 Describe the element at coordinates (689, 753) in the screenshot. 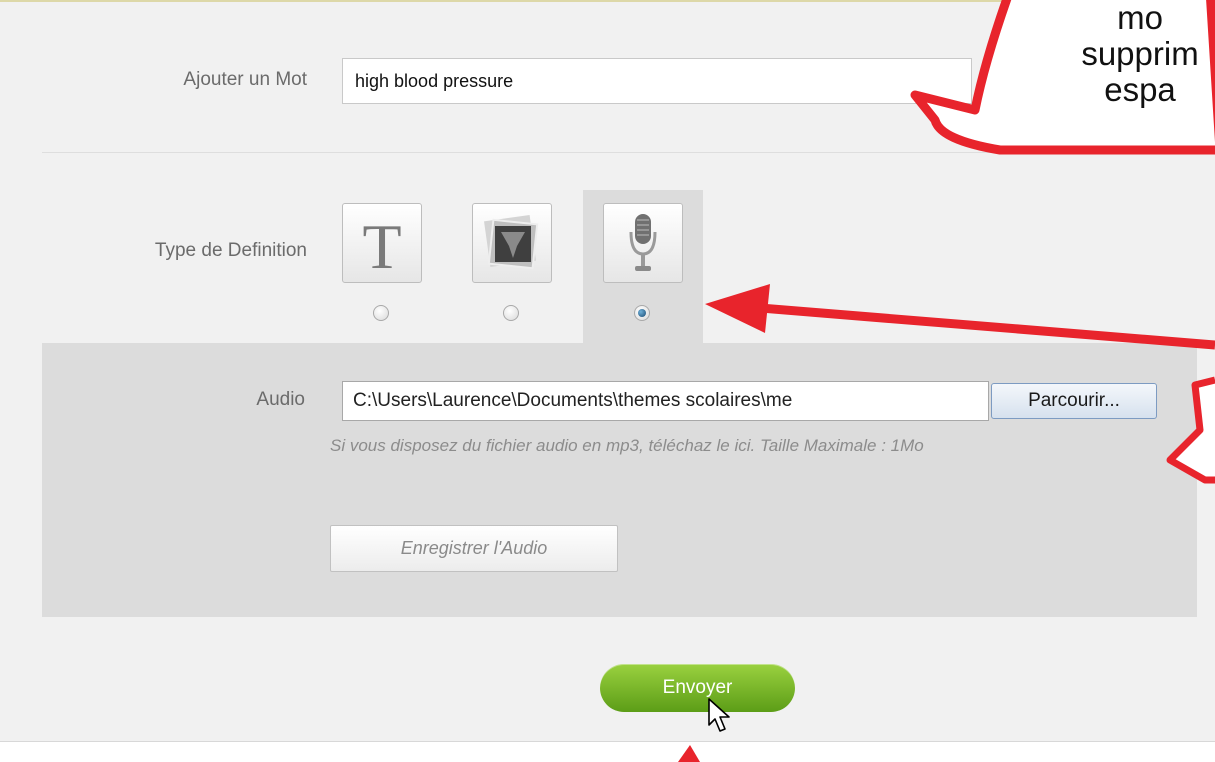

I see `arrow-bottom` at that location.